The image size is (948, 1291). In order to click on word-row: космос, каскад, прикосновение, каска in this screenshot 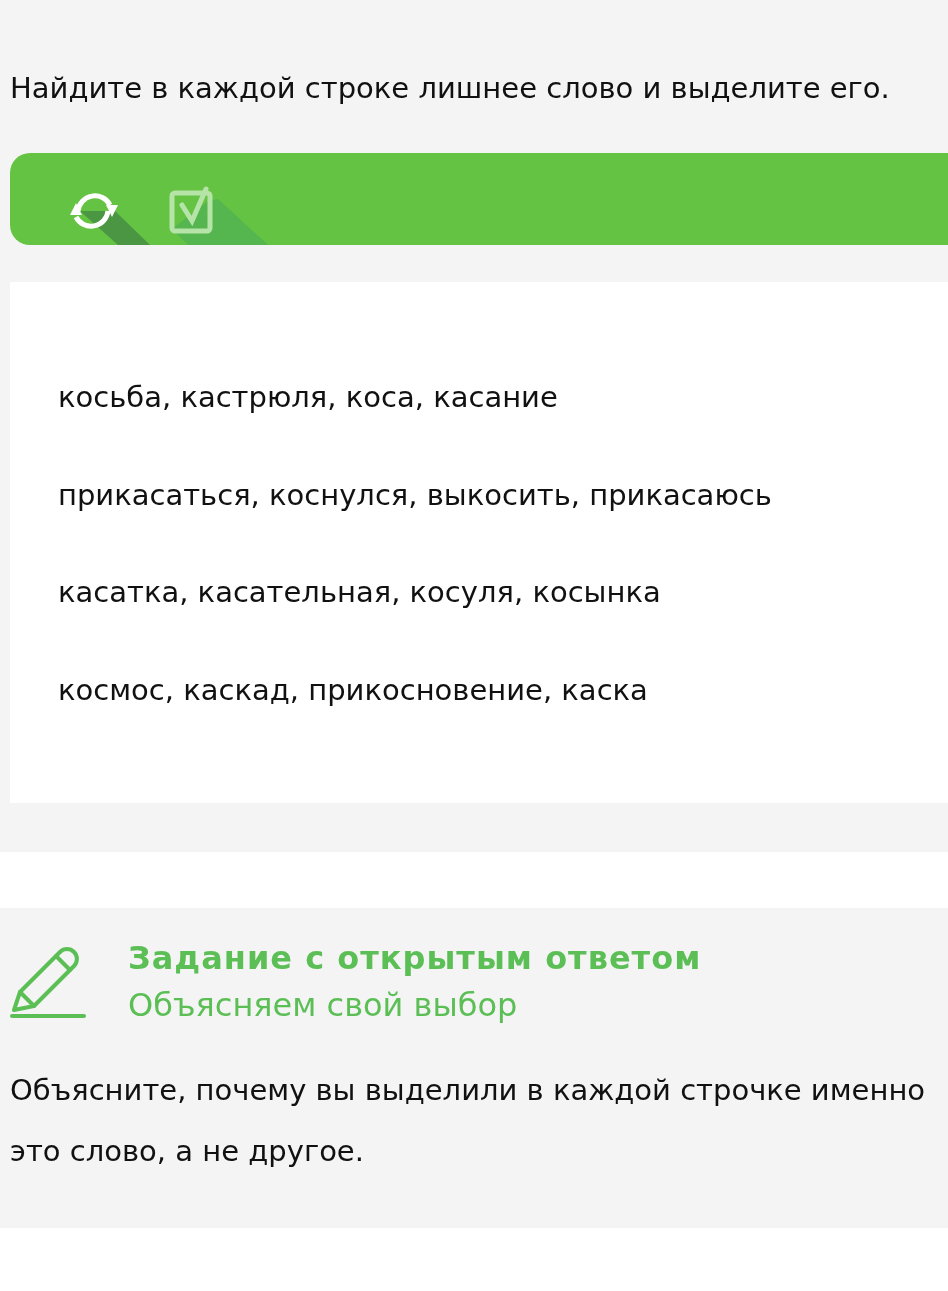, I will do `click(503, 690)`.